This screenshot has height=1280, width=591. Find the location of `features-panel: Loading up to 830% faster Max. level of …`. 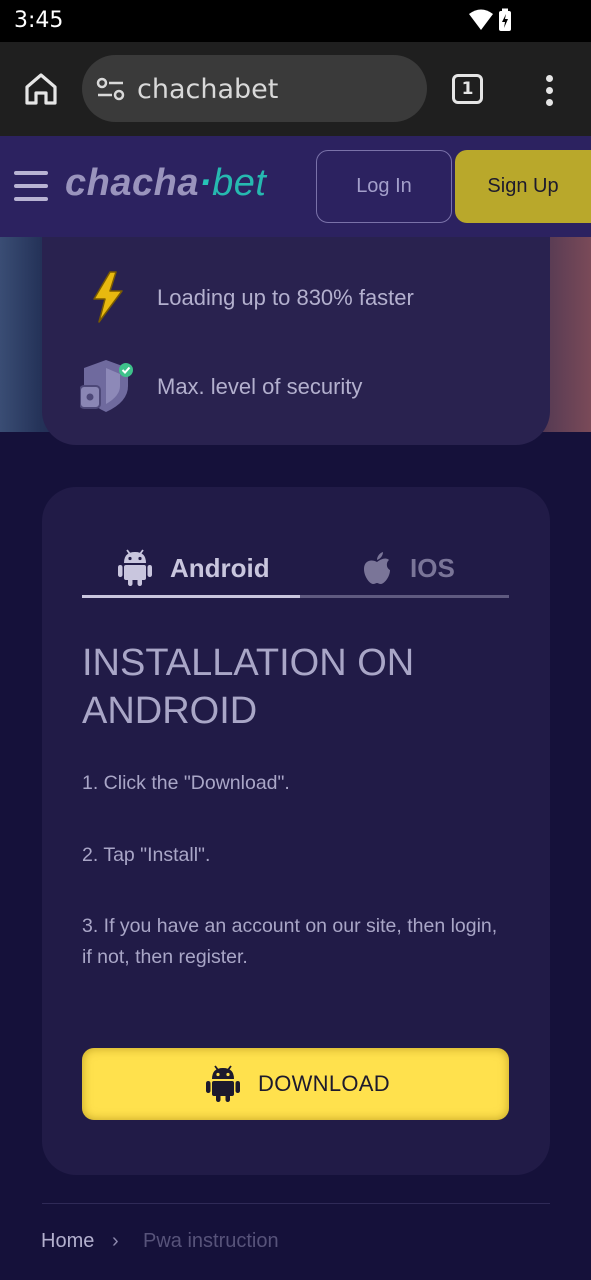

features-panel: Loading up to 830% faster Max. level of … is located at coordinates (296, 341).